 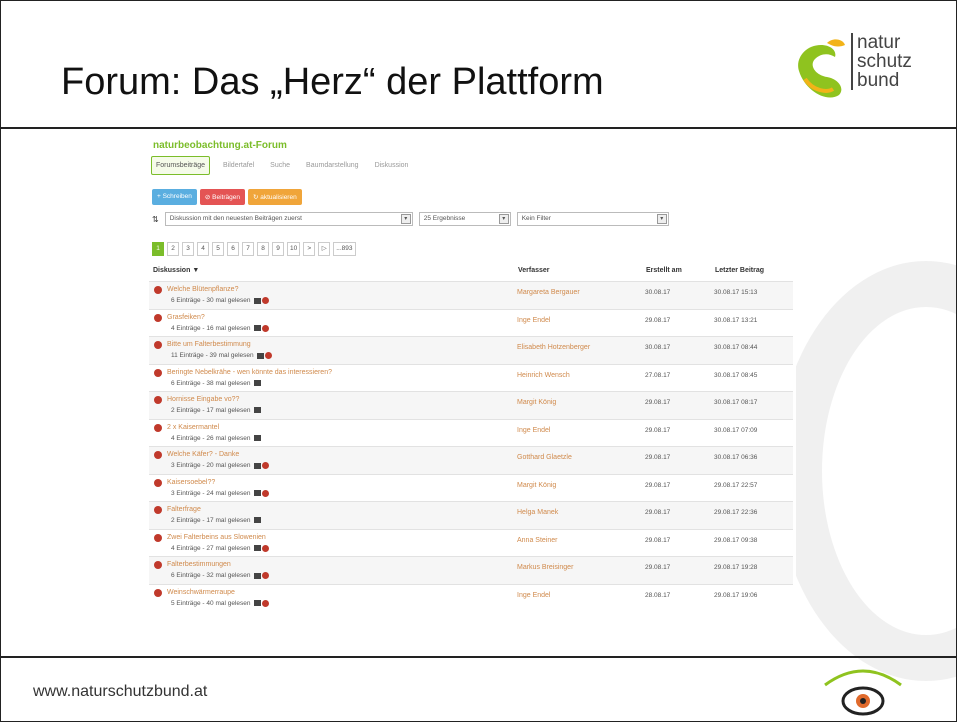 I want to click on logo-line-3: bund, so click(x=878, y=80).